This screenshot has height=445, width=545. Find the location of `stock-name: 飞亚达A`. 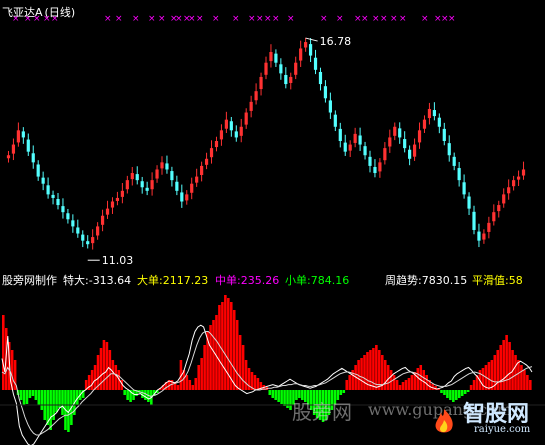

stock-name: 飞亚达A is located at coordinates (22, 12).